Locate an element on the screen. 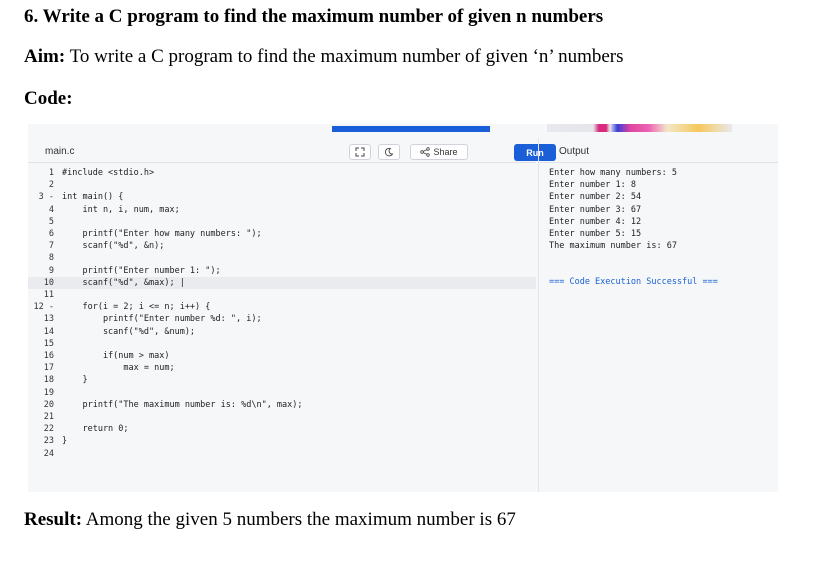  output-line: Enter number 1: 8 is located at coordinates (592, 185).